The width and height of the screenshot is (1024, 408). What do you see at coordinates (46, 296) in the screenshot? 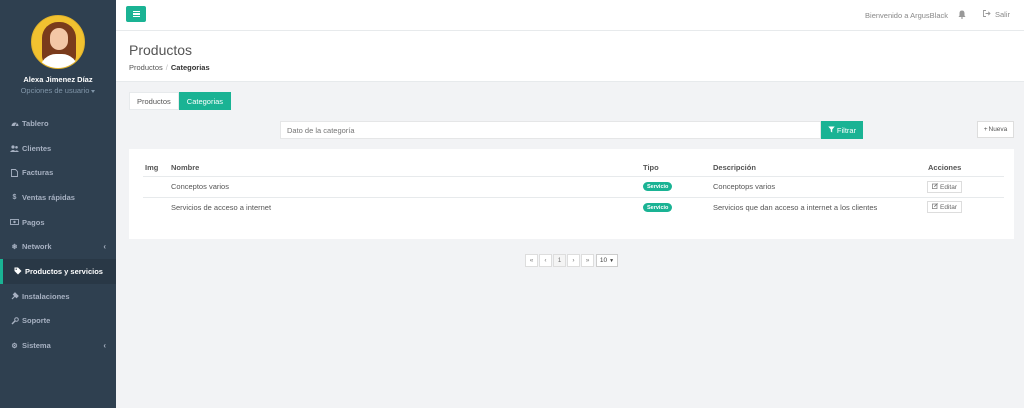
I see `sidebar-item-label: Instalaciones` at bounding box center [46, 296].